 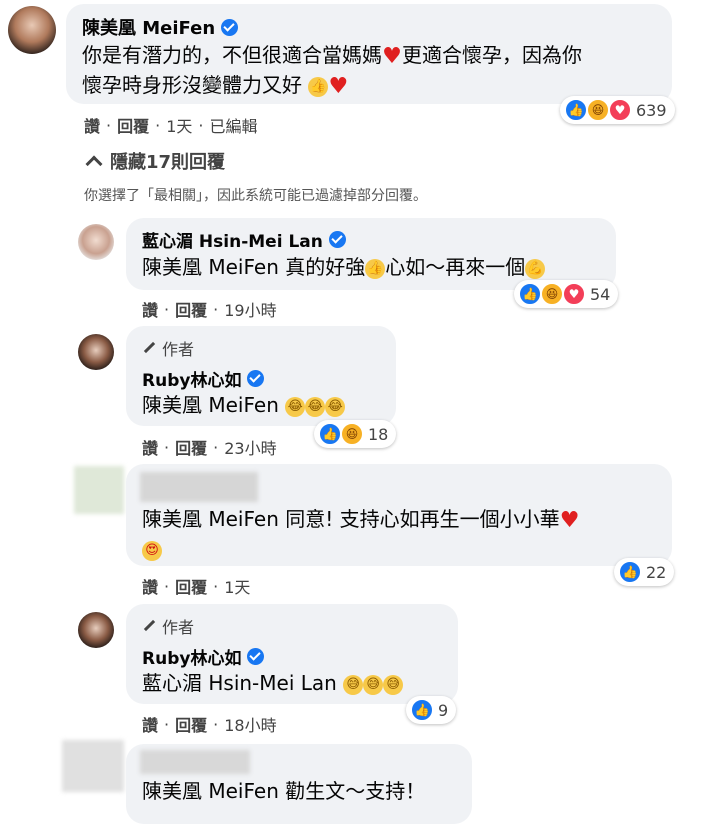 I want to click on reaction-count: 9, so click(x=443, y=710).